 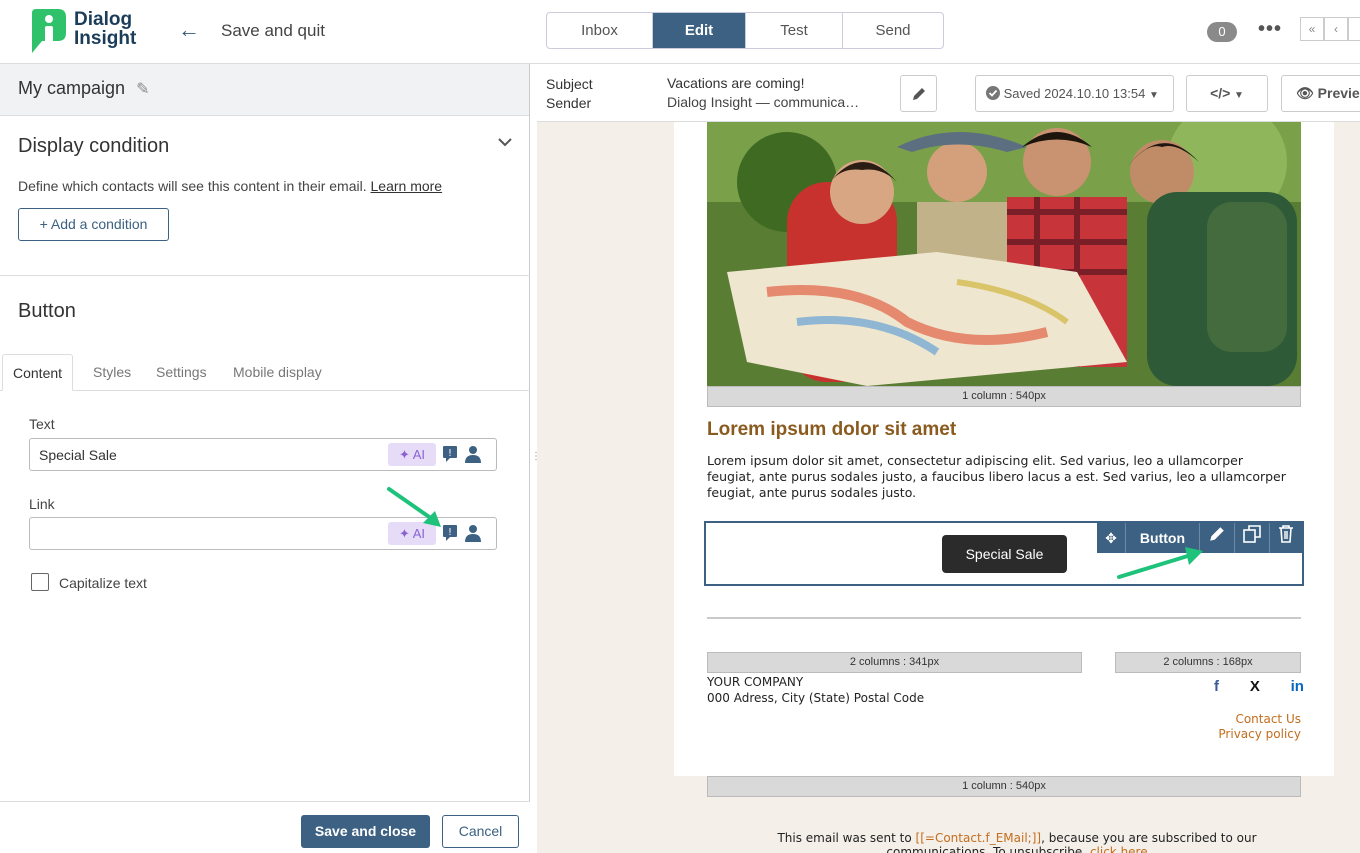 What do you see at coordinates (265, 275) in the screenshot?
I see `divider` at bounding box center [265, 275].